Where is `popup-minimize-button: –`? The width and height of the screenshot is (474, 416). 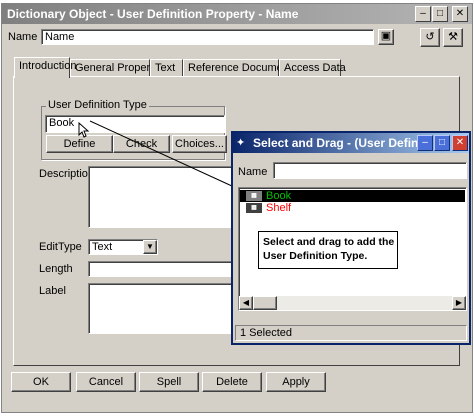 popup-minimize-button: – is located at coordinates (425, 143).